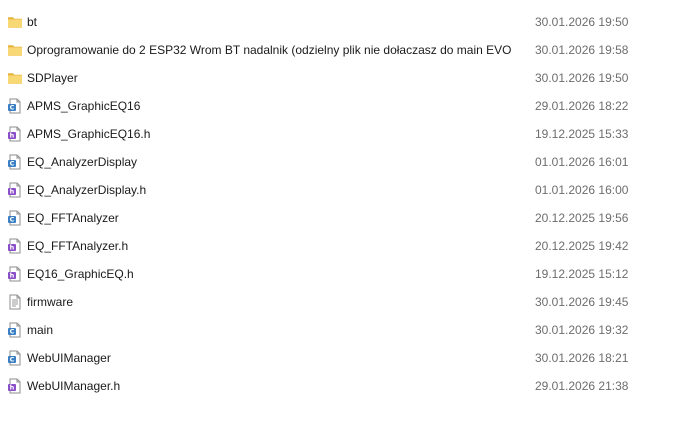 The height and width of the screenshot is (429, 686). What do you see at coordinates (84, 106) in the screenshot?
I see `file-name: APMS_GraphicEQ16` at bounding box center [84, 106].